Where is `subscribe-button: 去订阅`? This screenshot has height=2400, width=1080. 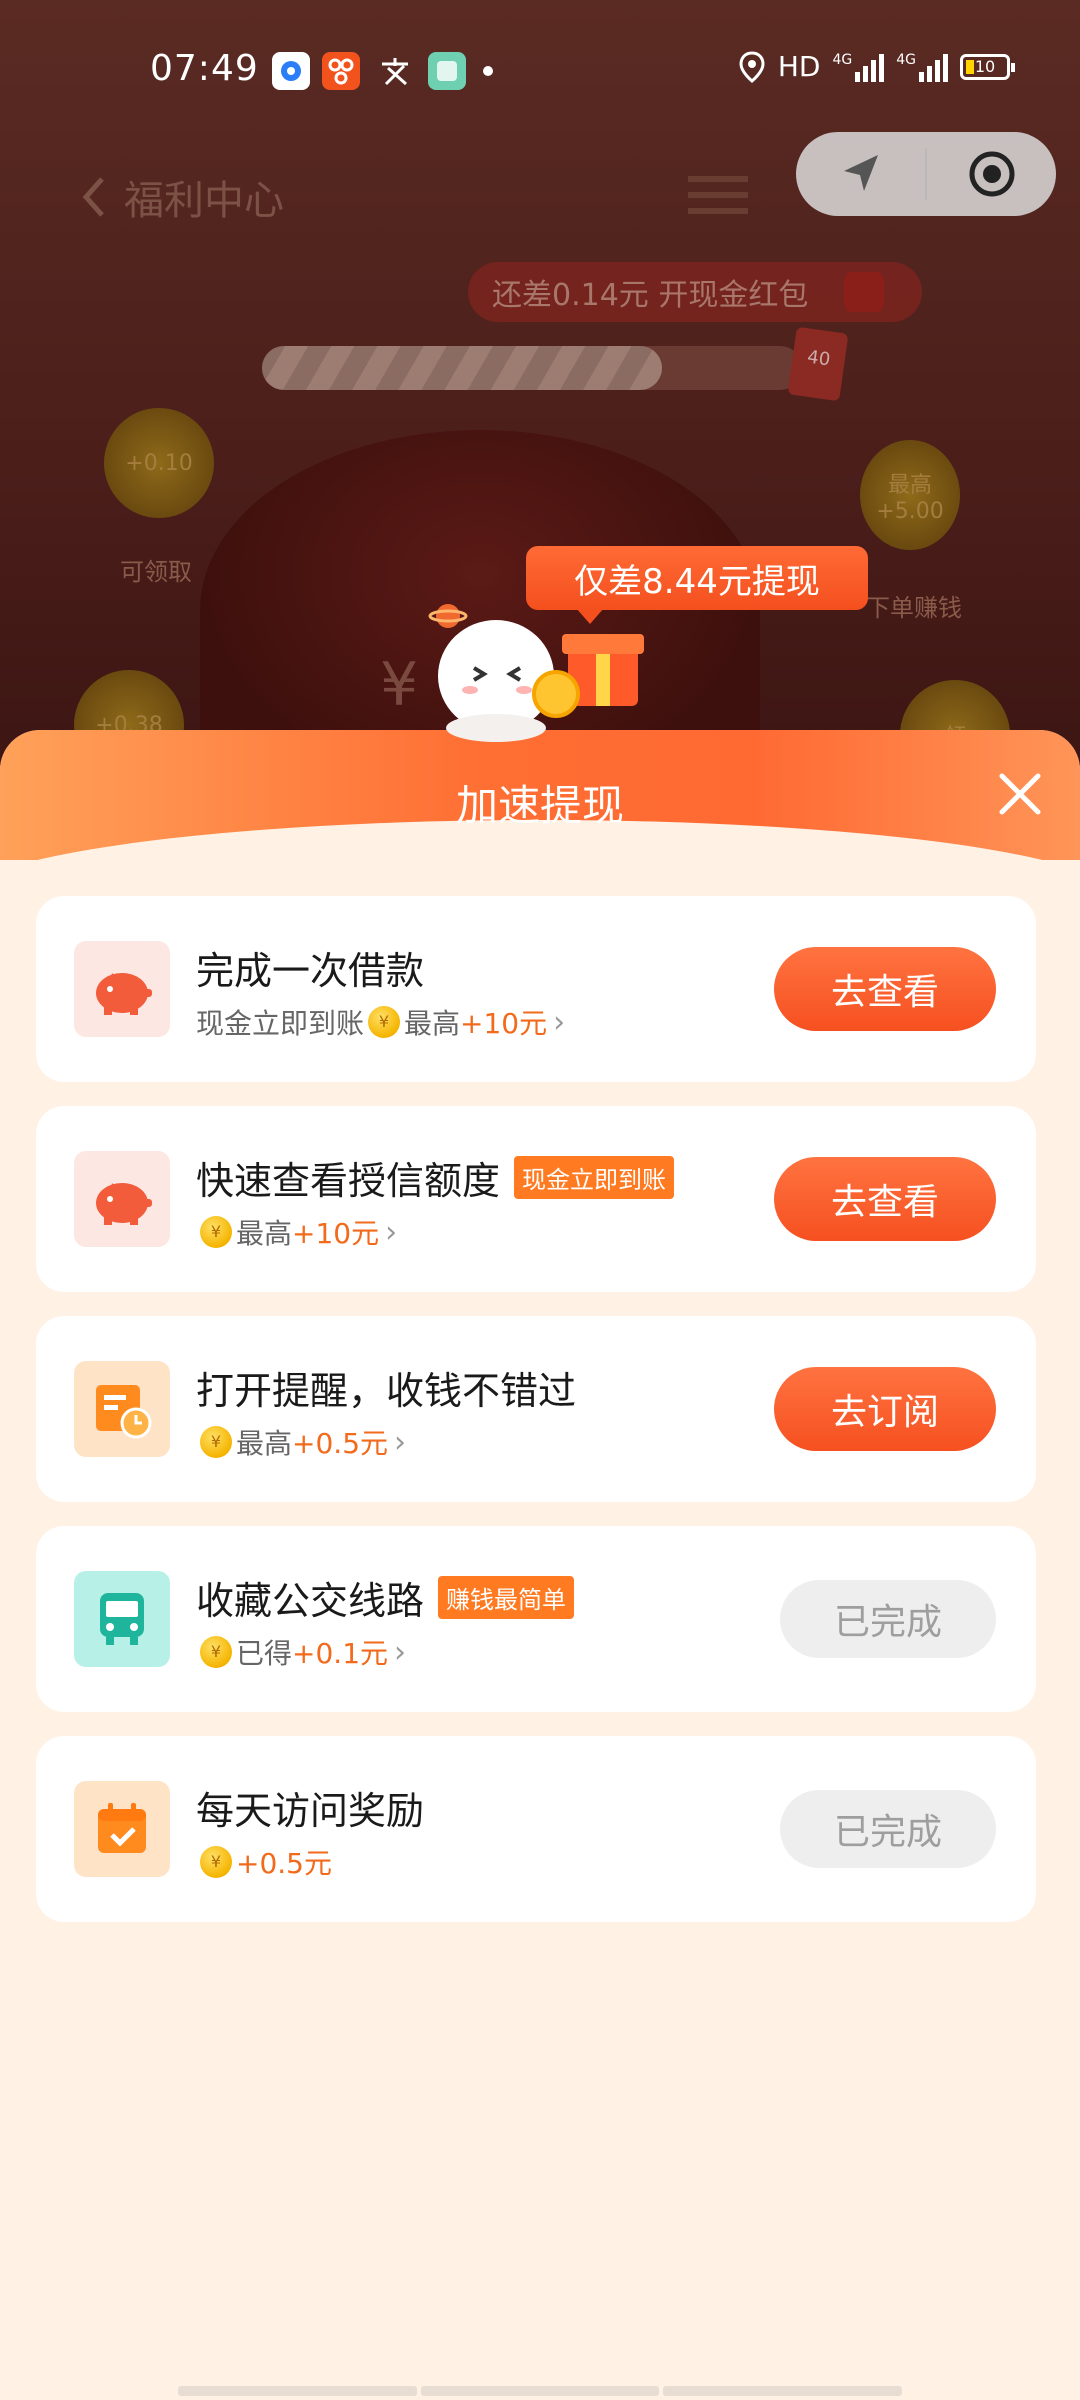 subscribe-button: 去订阅 is located at coordinates (885, 1409).